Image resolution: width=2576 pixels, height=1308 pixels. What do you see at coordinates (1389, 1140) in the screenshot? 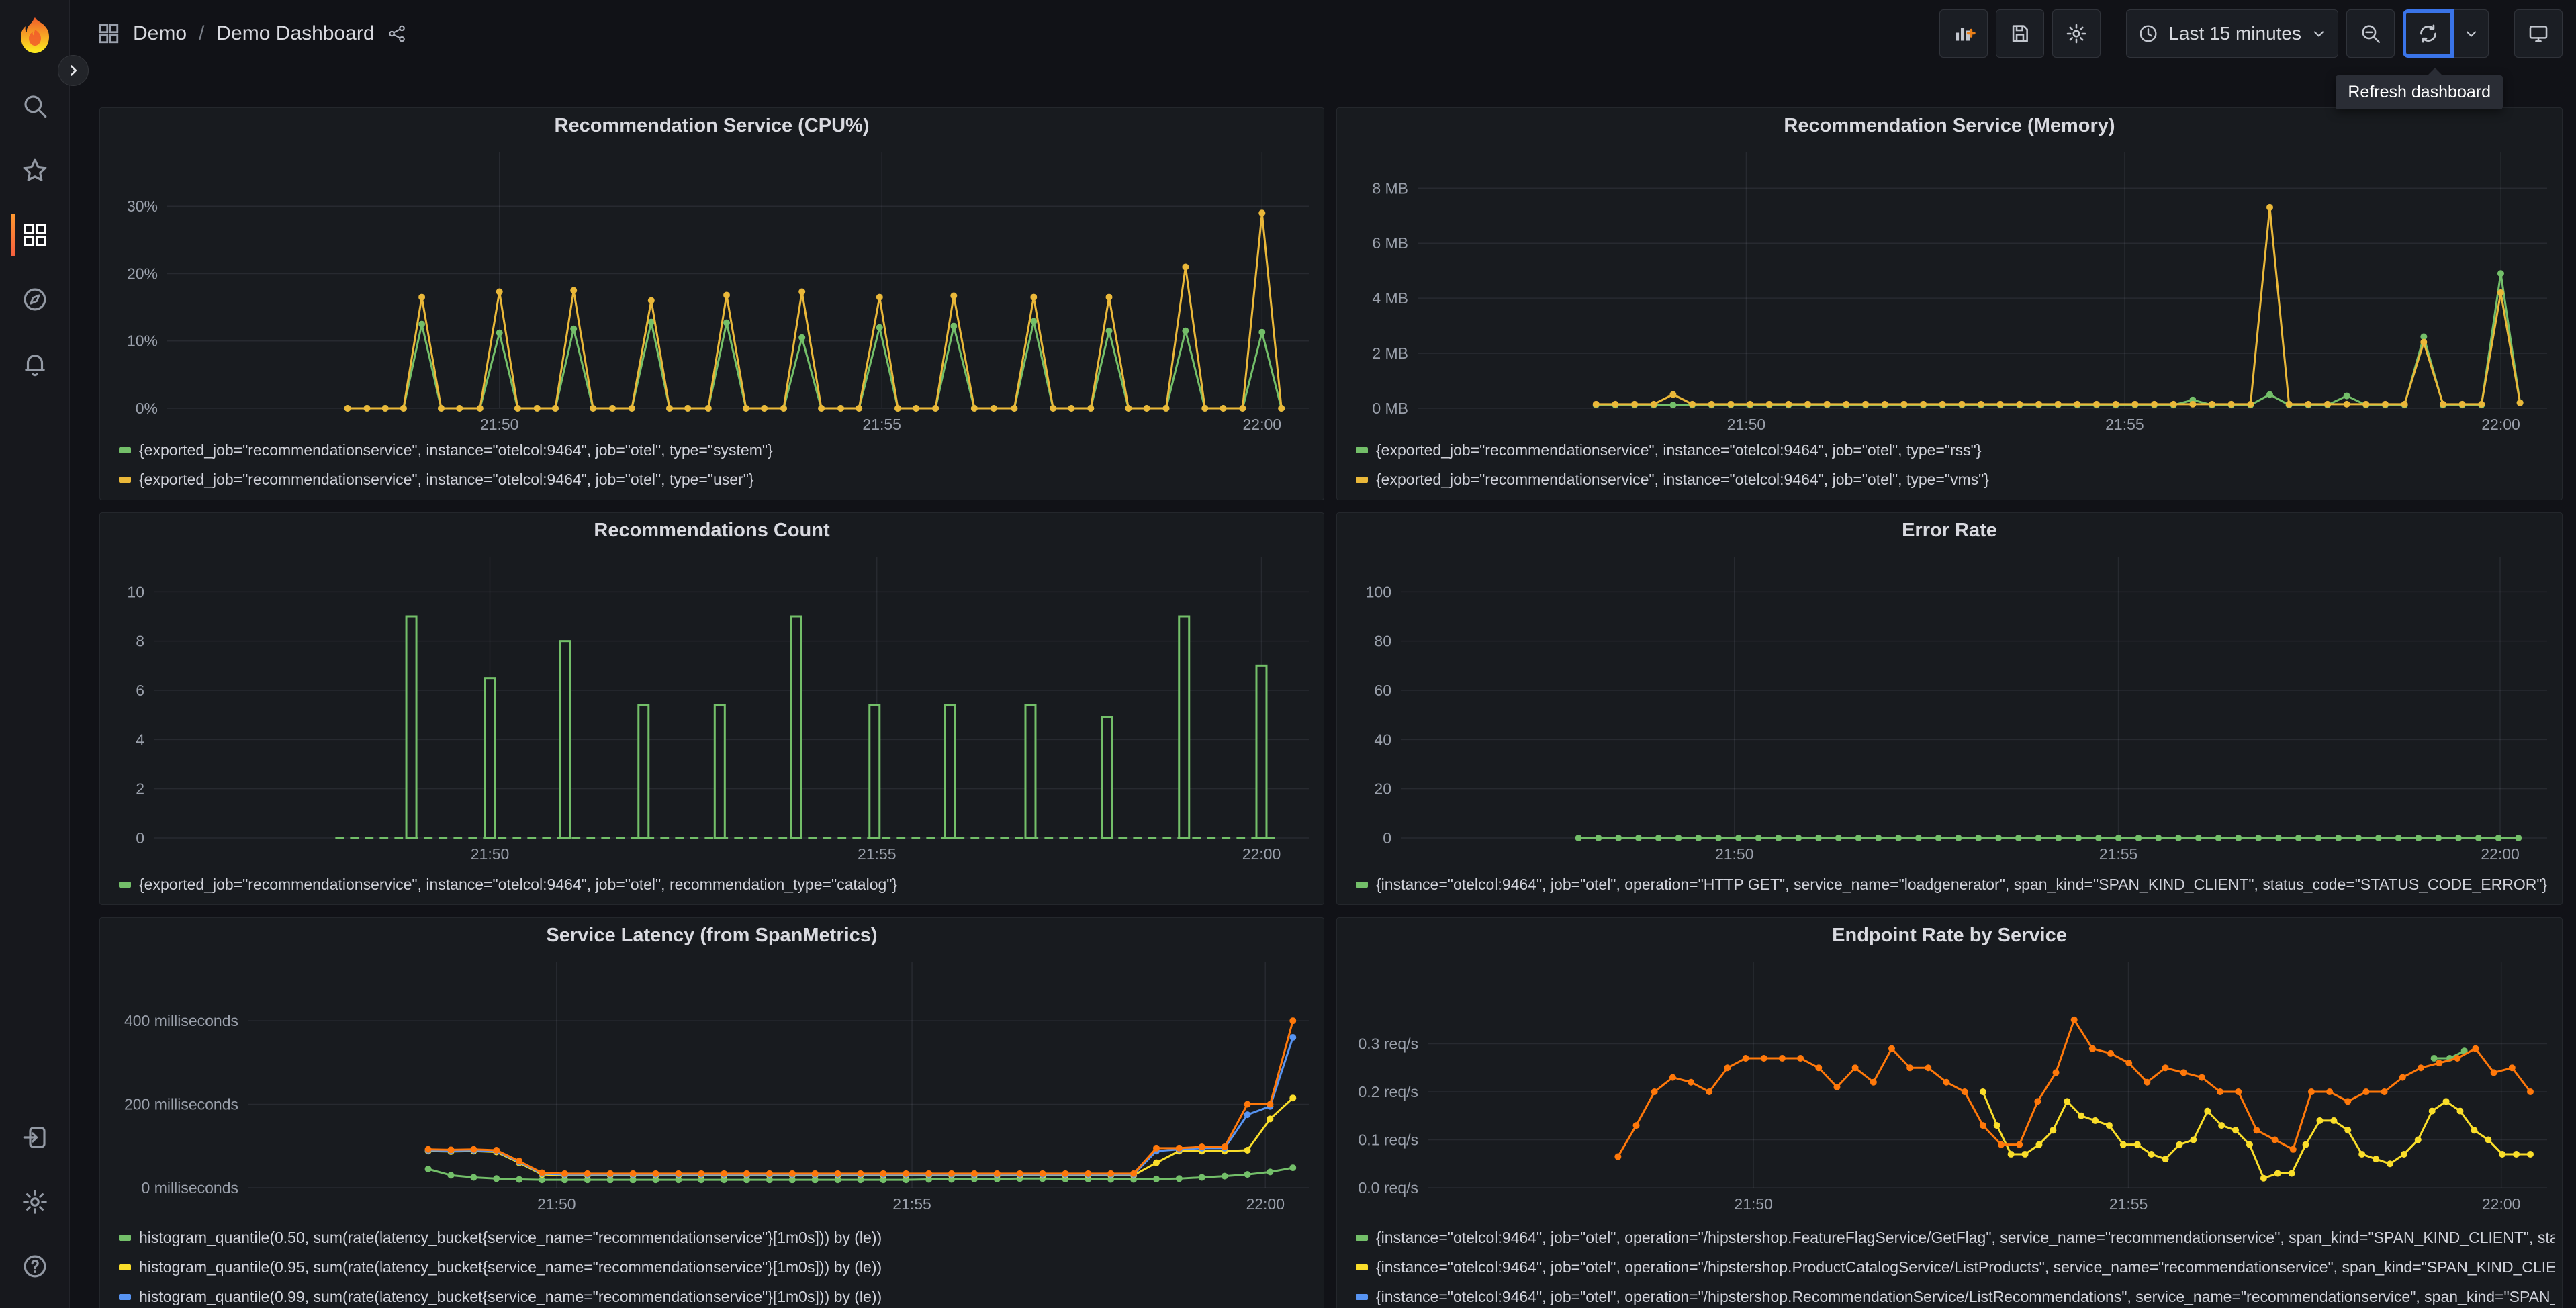
I see `svg-text: 0.1 req/s` at bounding box center [1389, 1140].